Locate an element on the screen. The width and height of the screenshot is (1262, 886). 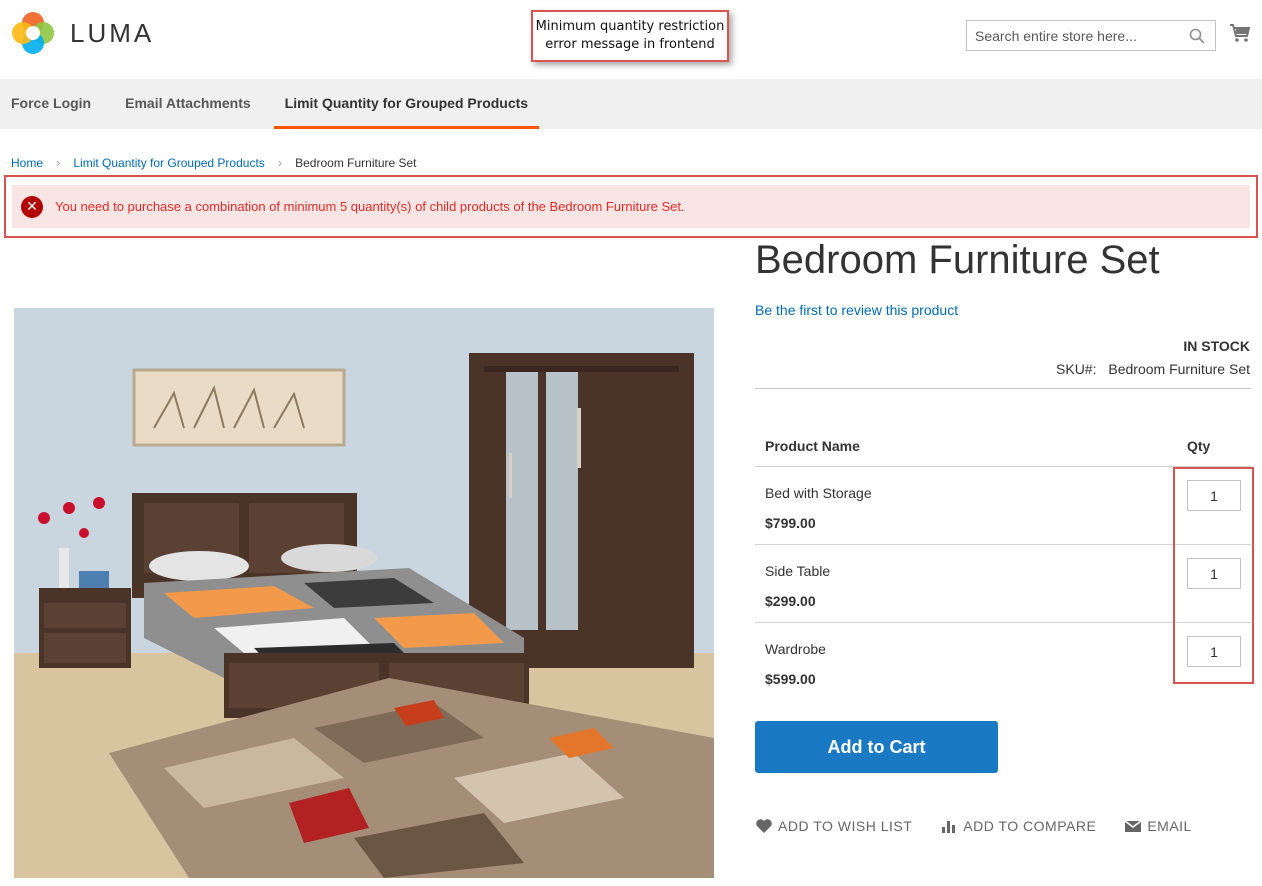
cart-icon is located at coordinates (1240, 33).